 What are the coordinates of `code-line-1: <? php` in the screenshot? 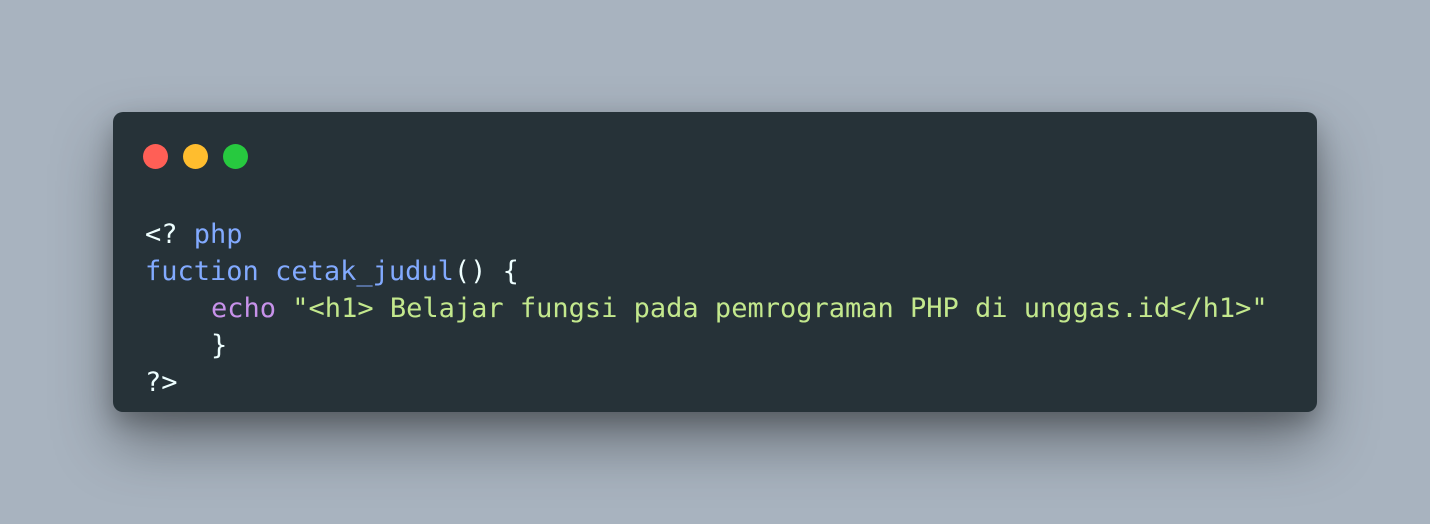 It's located at (706, 234).